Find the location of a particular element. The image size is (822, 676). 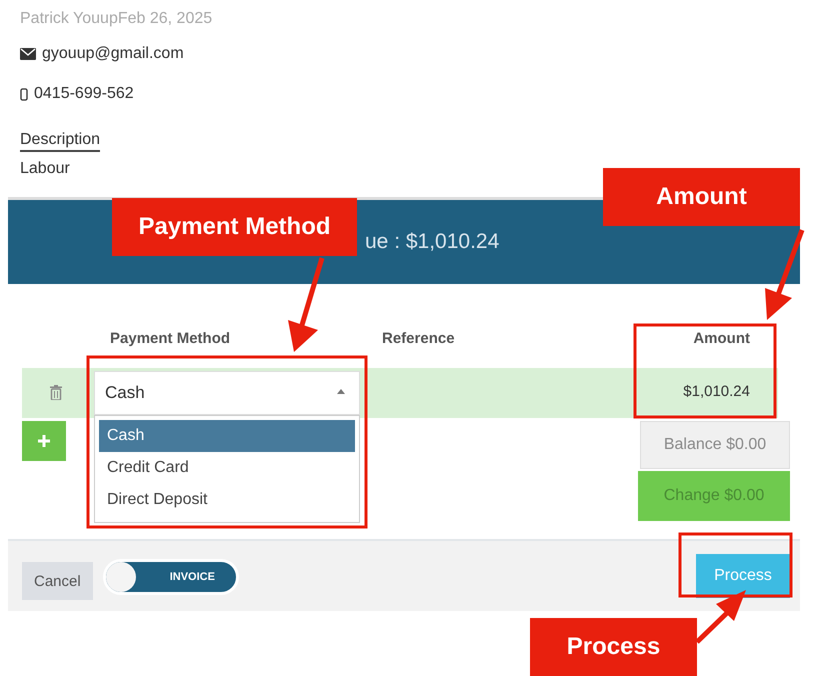

caret-icon is located at coordinates (341, 391).